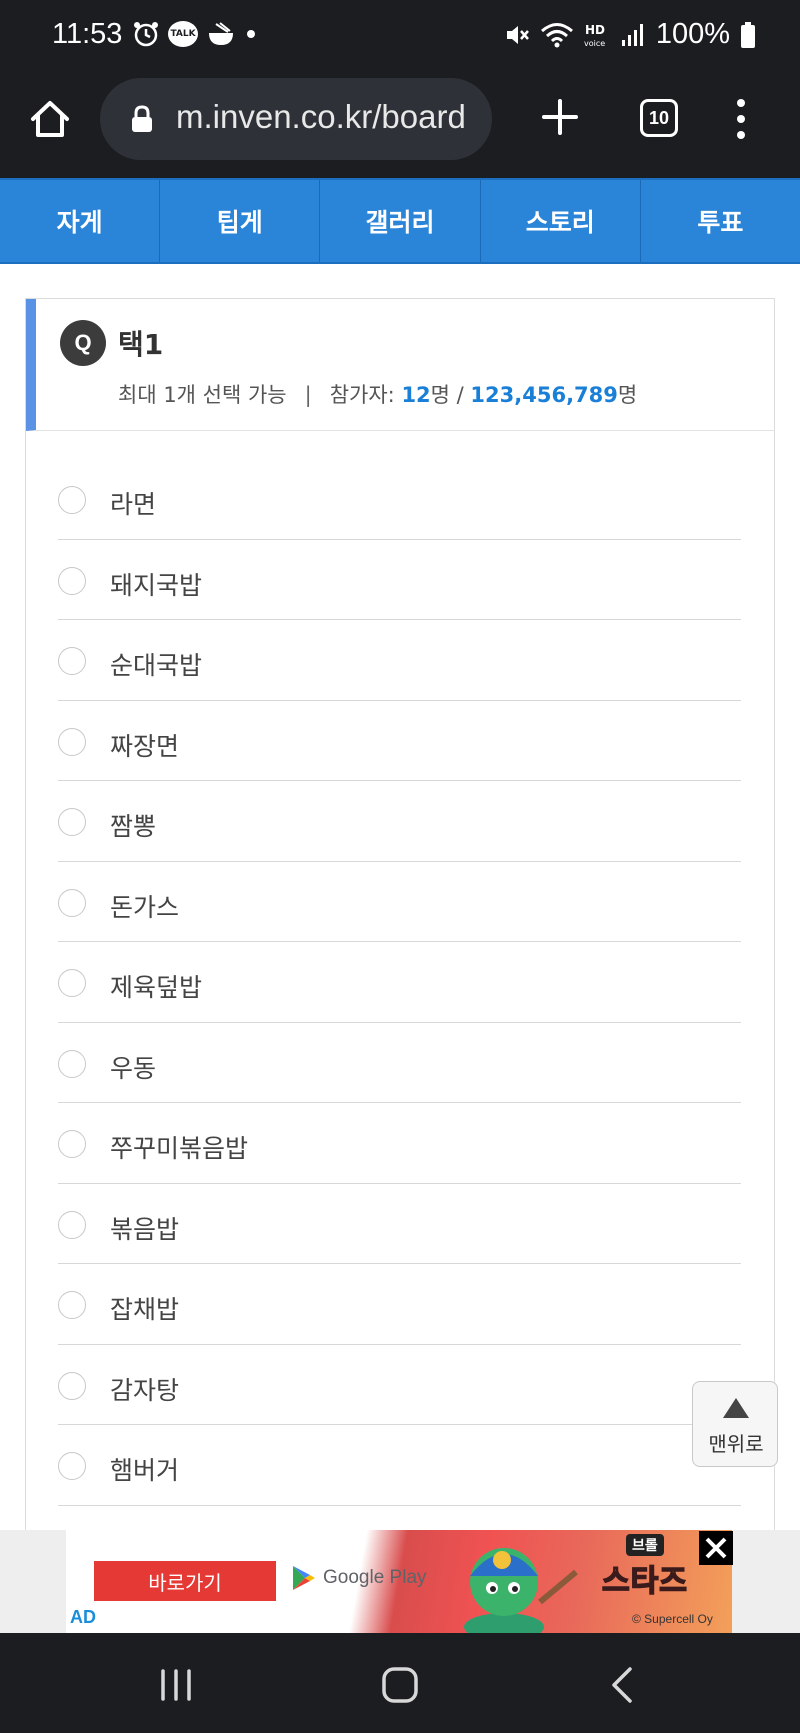  What do you see at coordinates (416, 395) in the screenshot?
I see `participants-count: 12` at bounding box center [416, 395].